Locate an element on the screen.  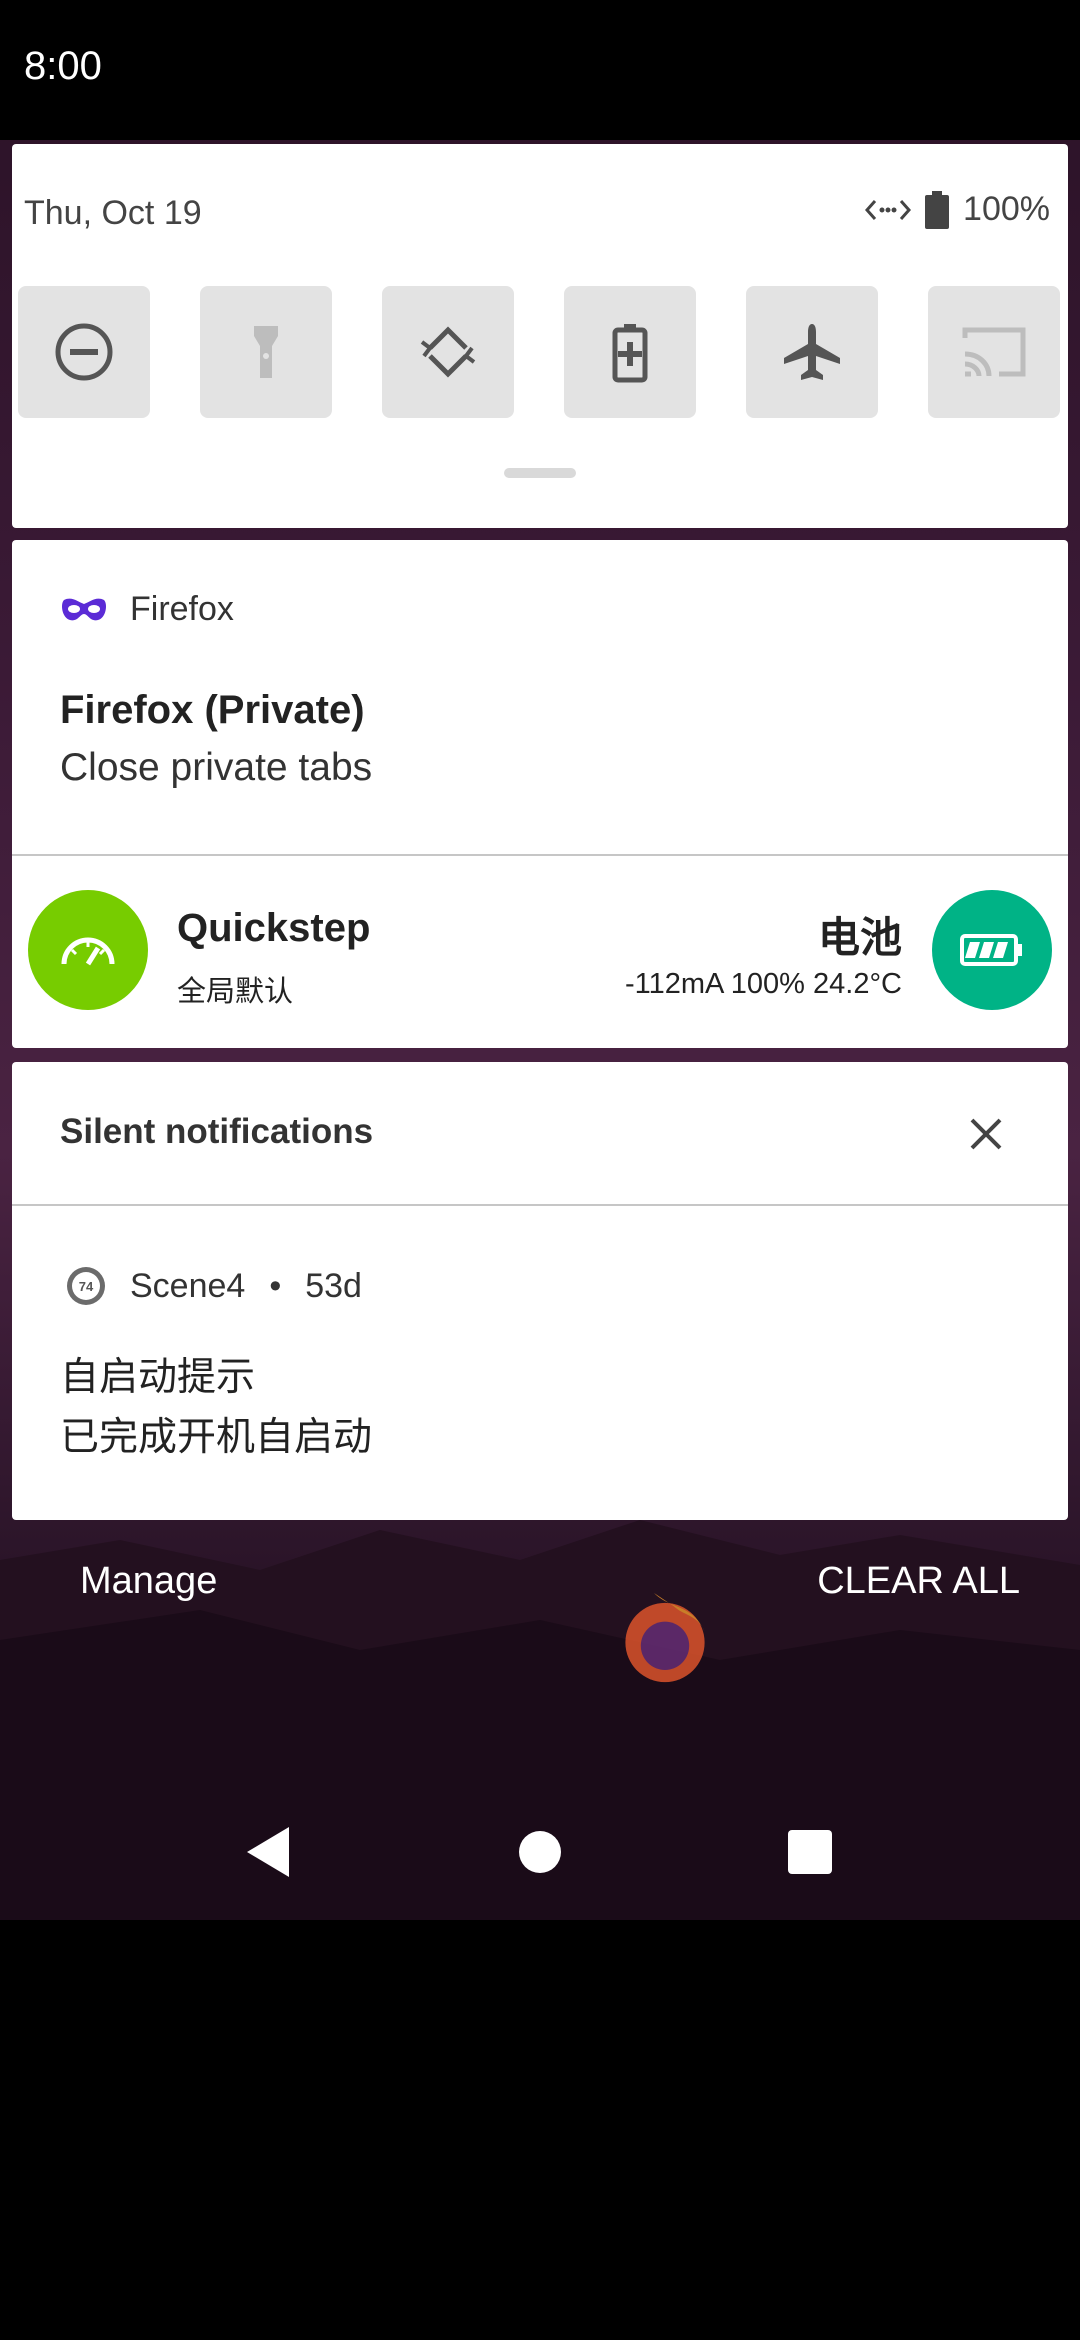
back-button is located at coordinates (268, 1852).